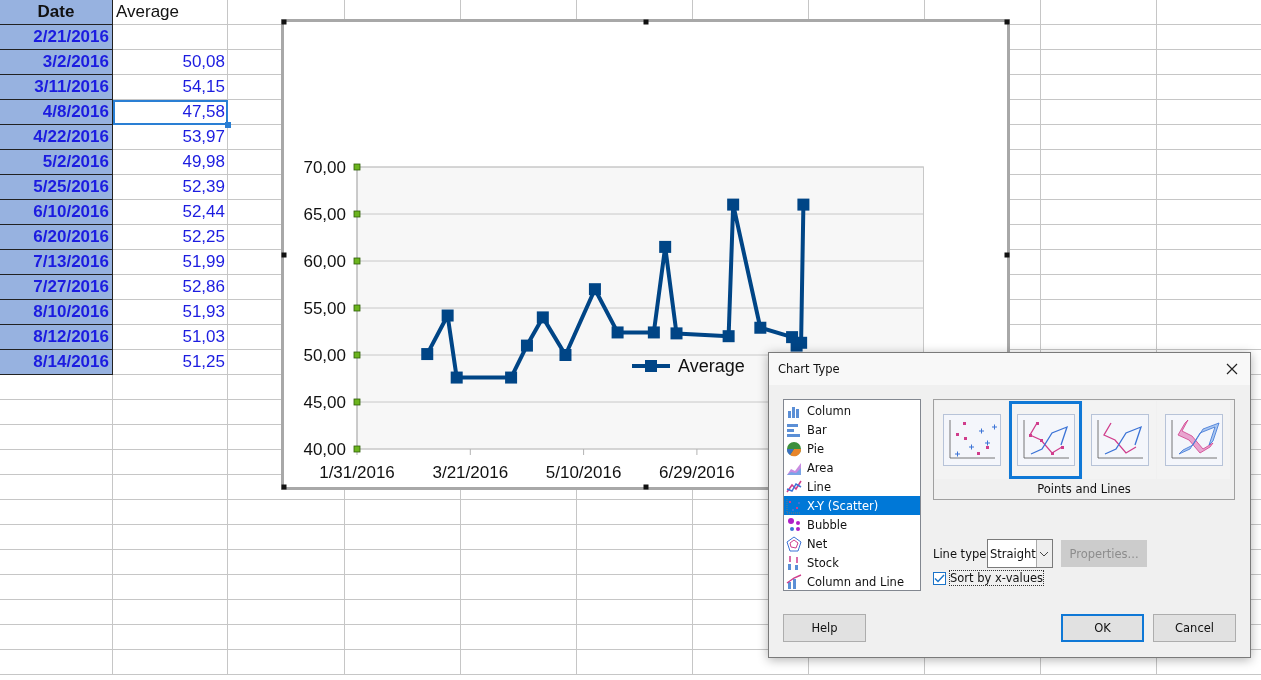 This screenshot has width=1261, height=680. What do you see at coordinates (170, 62) in the screenshot?
I see `average-cell: 50,08` at bounding box center [170, 62].